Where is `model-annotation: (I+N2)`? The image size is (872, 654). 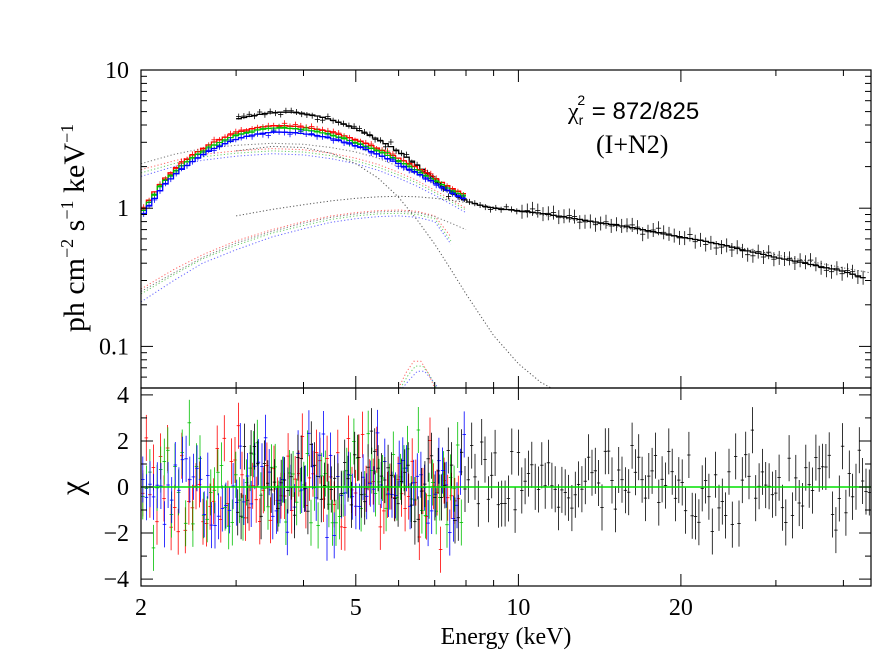 model-annotation: (I+N2) is located at coordinates (632, 144).